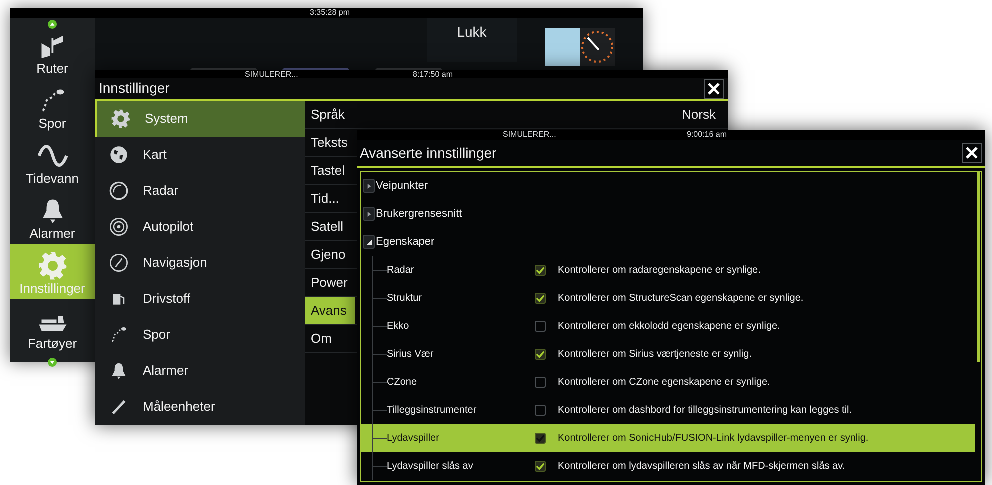  I want to click on sidebar-label: Ruter, so click(52, 69).